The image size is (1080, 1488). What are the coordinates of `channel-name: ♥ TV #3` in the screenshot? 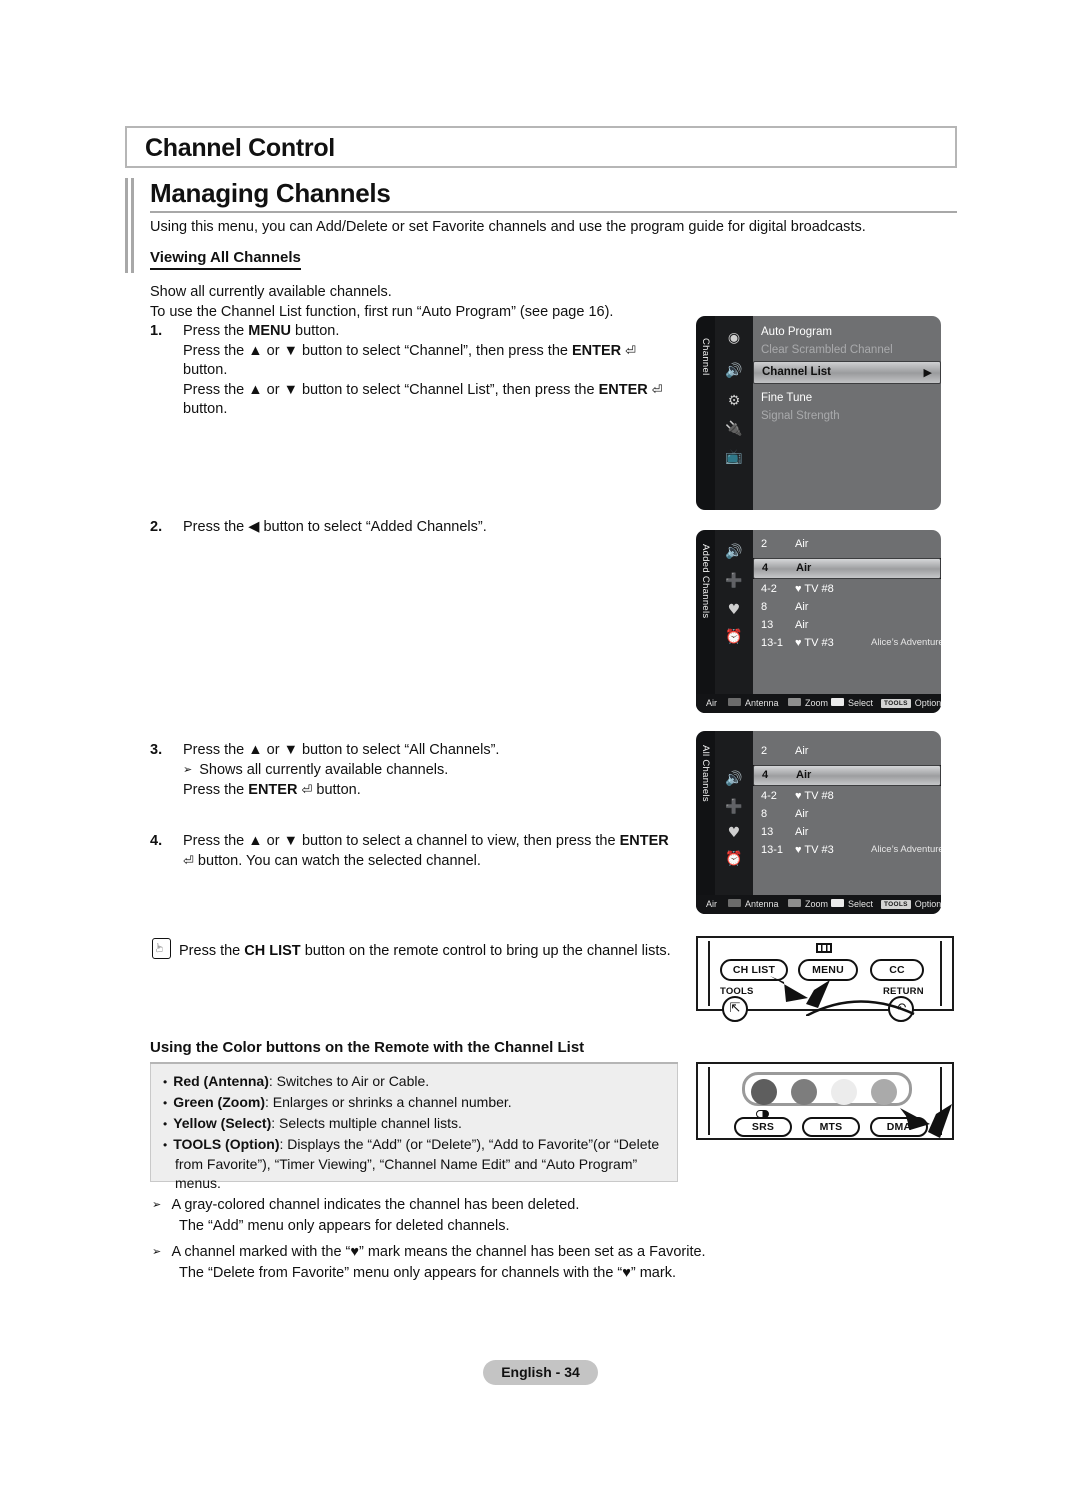 It's located at (814, 643).